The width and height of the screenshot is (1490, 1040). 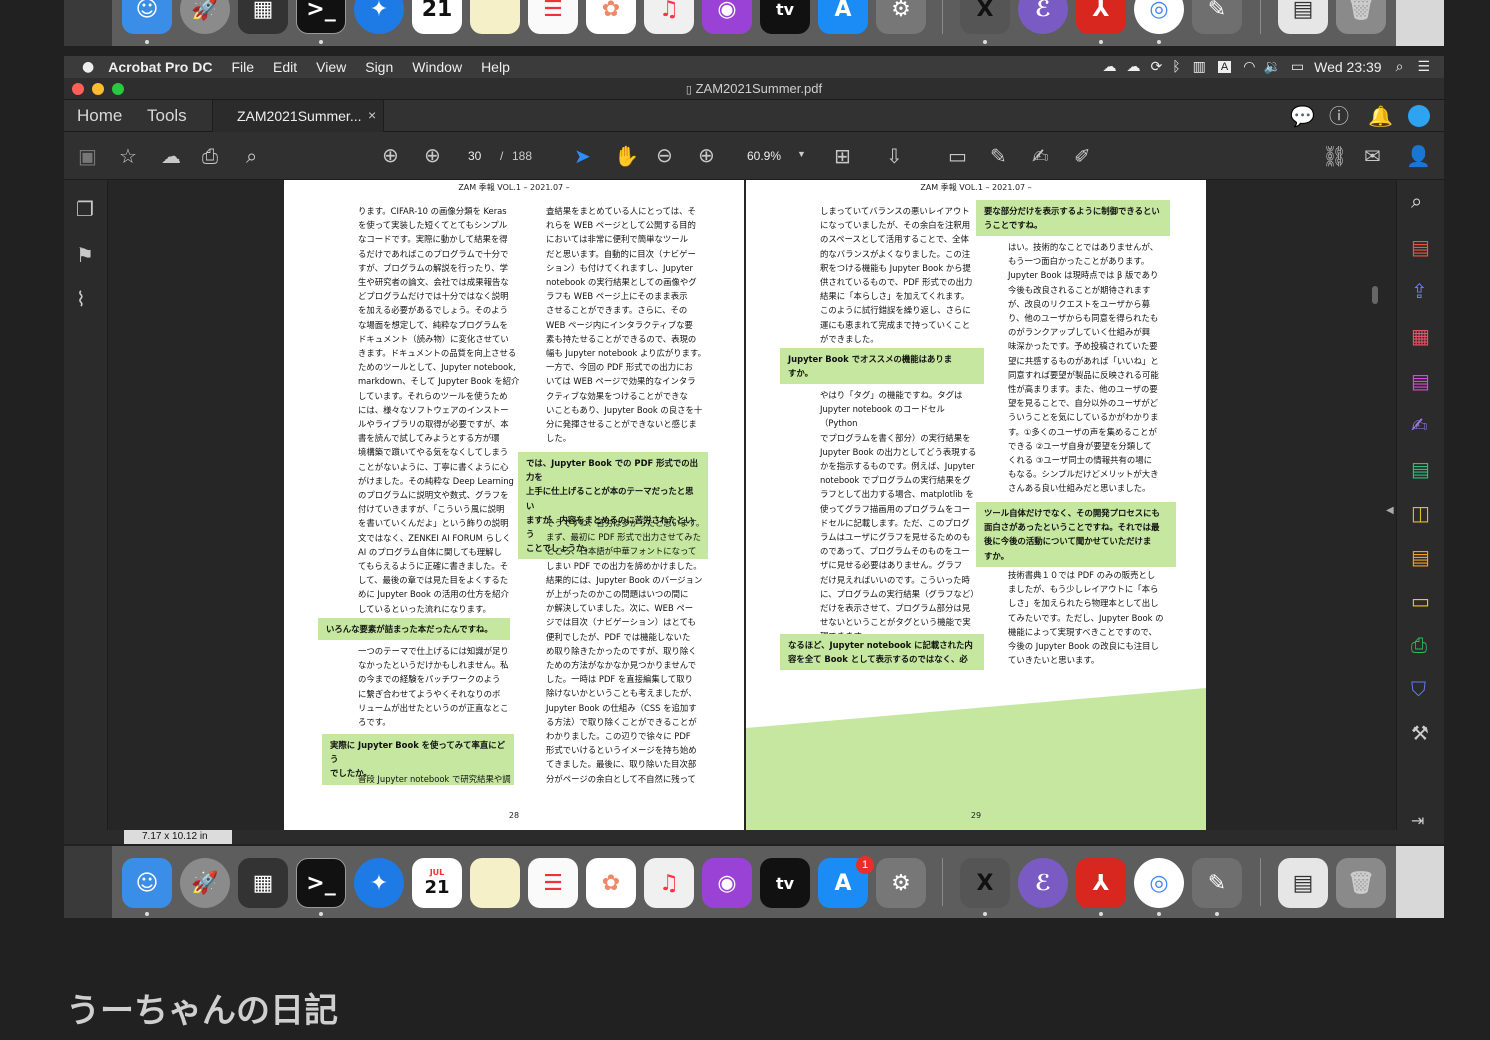 I want to click on menu-view: View, so click(x=331, y=67).